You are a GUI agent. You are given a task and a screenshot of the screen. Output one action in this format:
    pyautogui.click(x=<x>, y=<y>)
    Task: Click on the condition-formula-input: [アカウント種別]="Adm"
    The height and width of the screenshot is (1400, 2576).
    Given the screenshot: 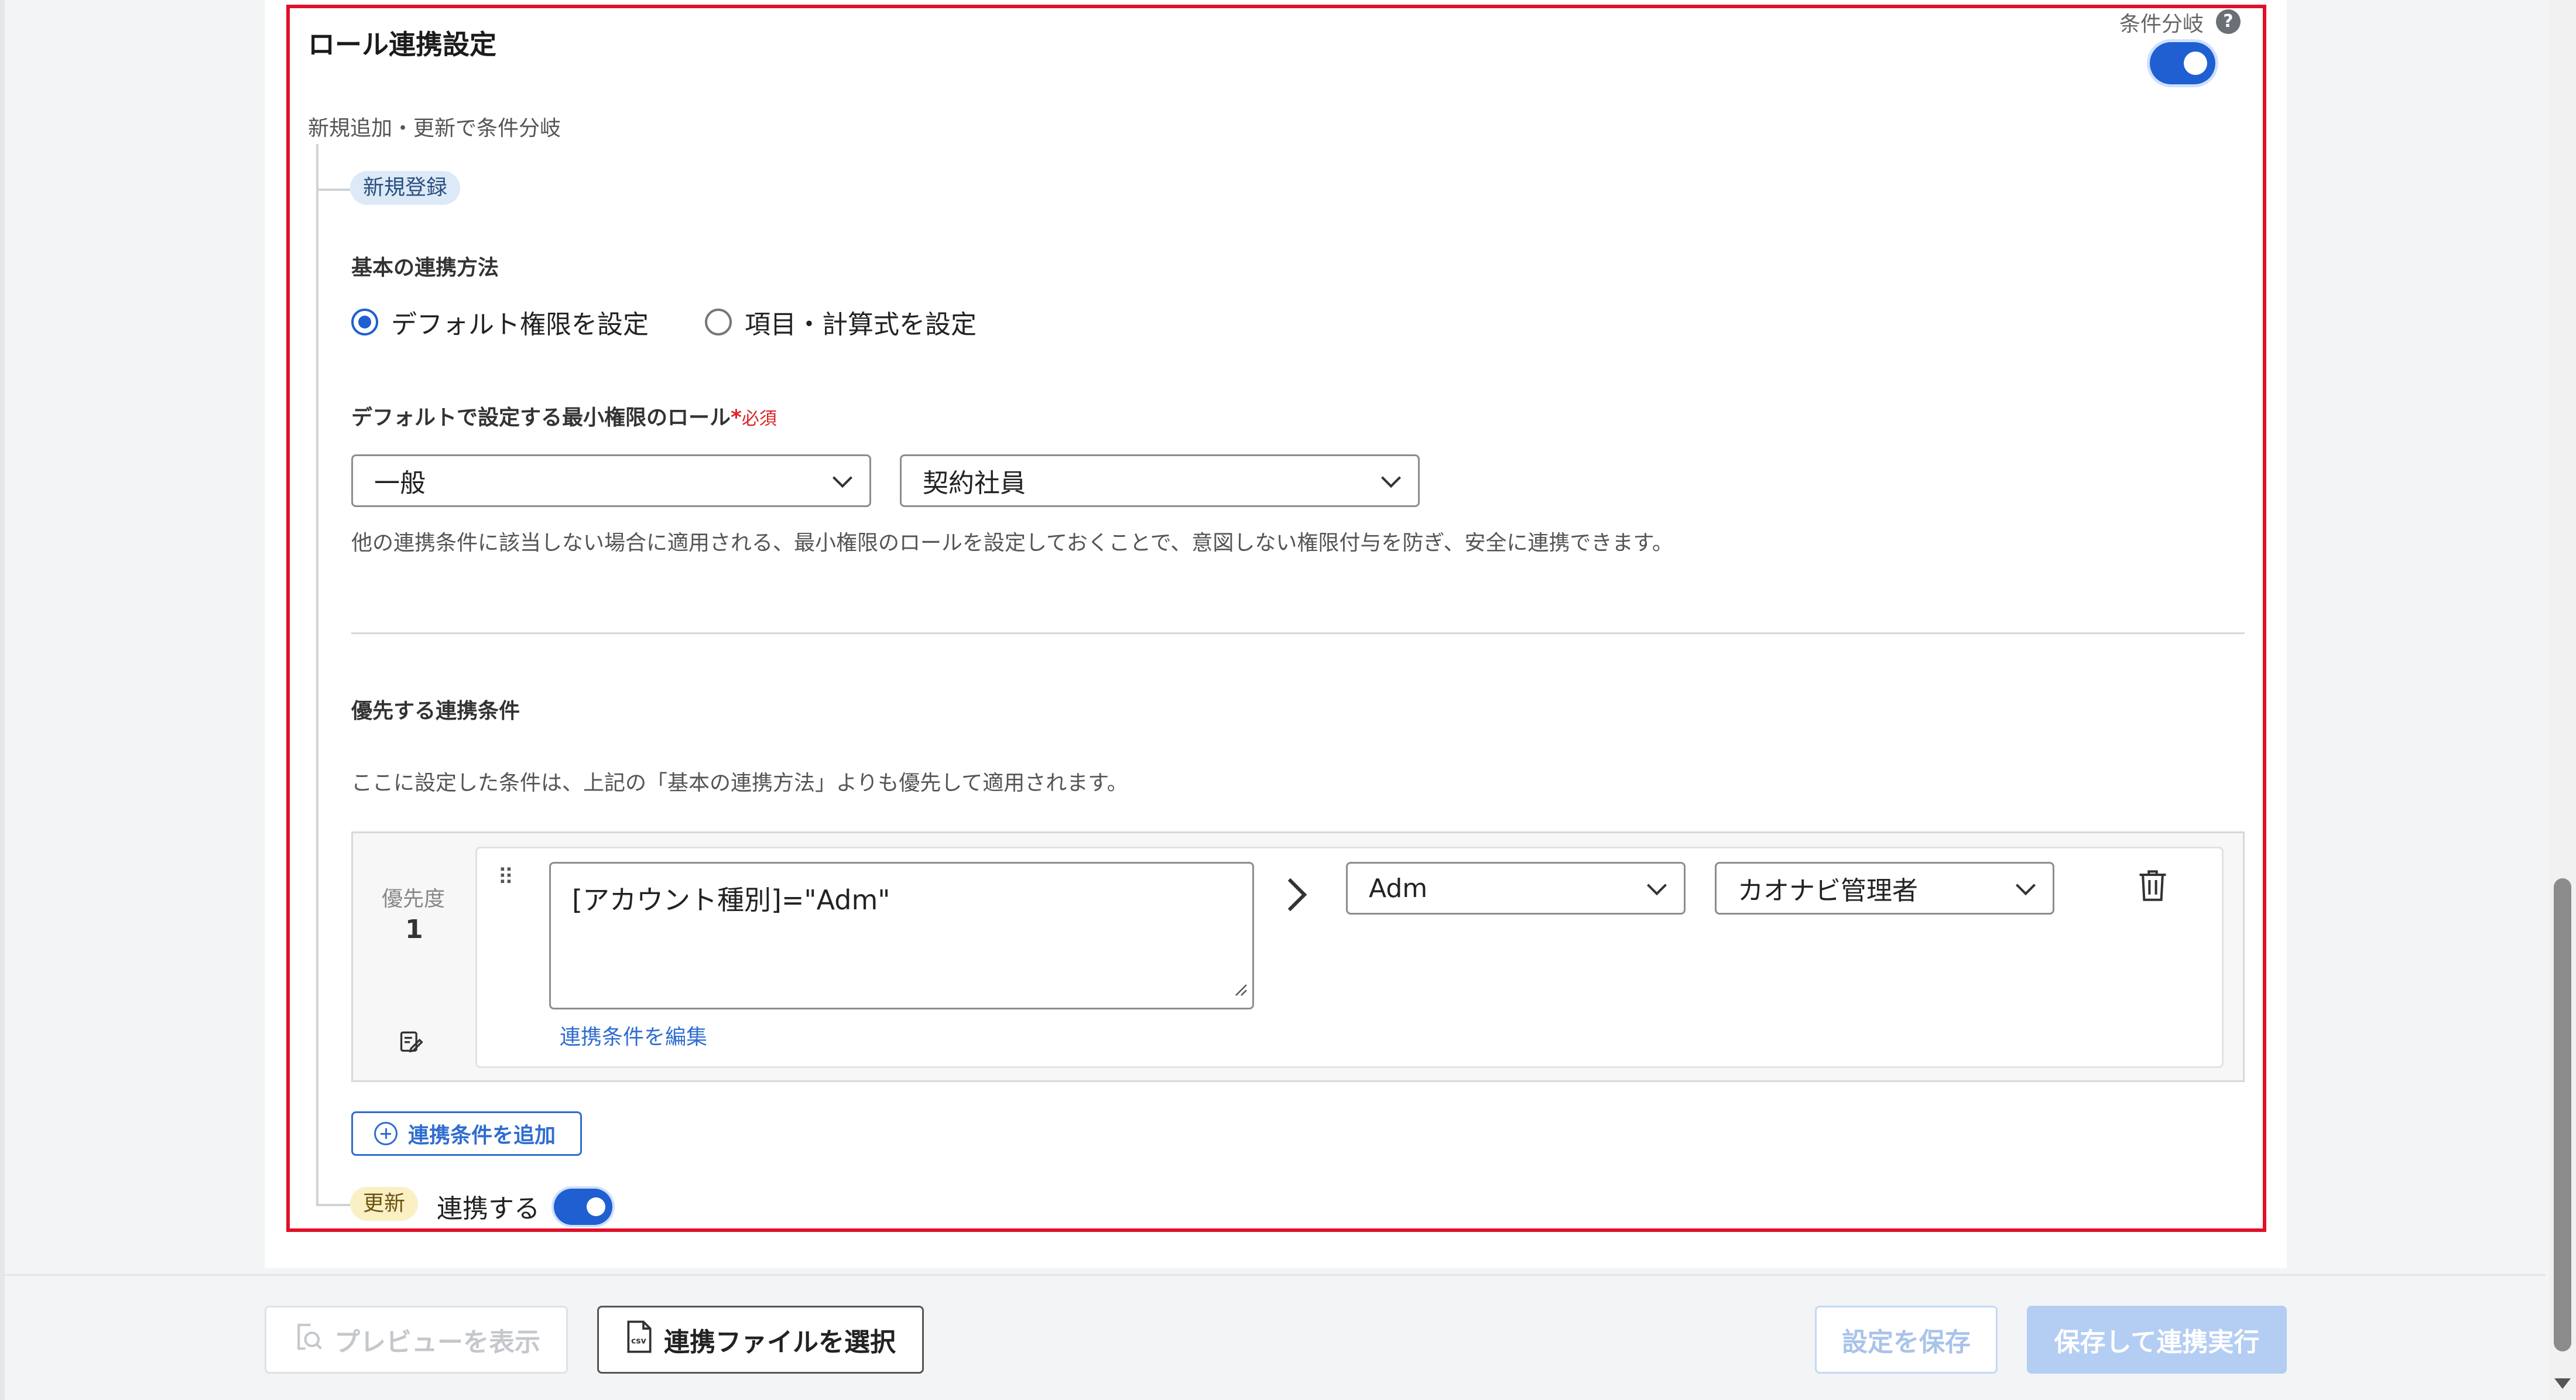 What is the action you would take?
    pyautogui.click(x=901, y=936)
    